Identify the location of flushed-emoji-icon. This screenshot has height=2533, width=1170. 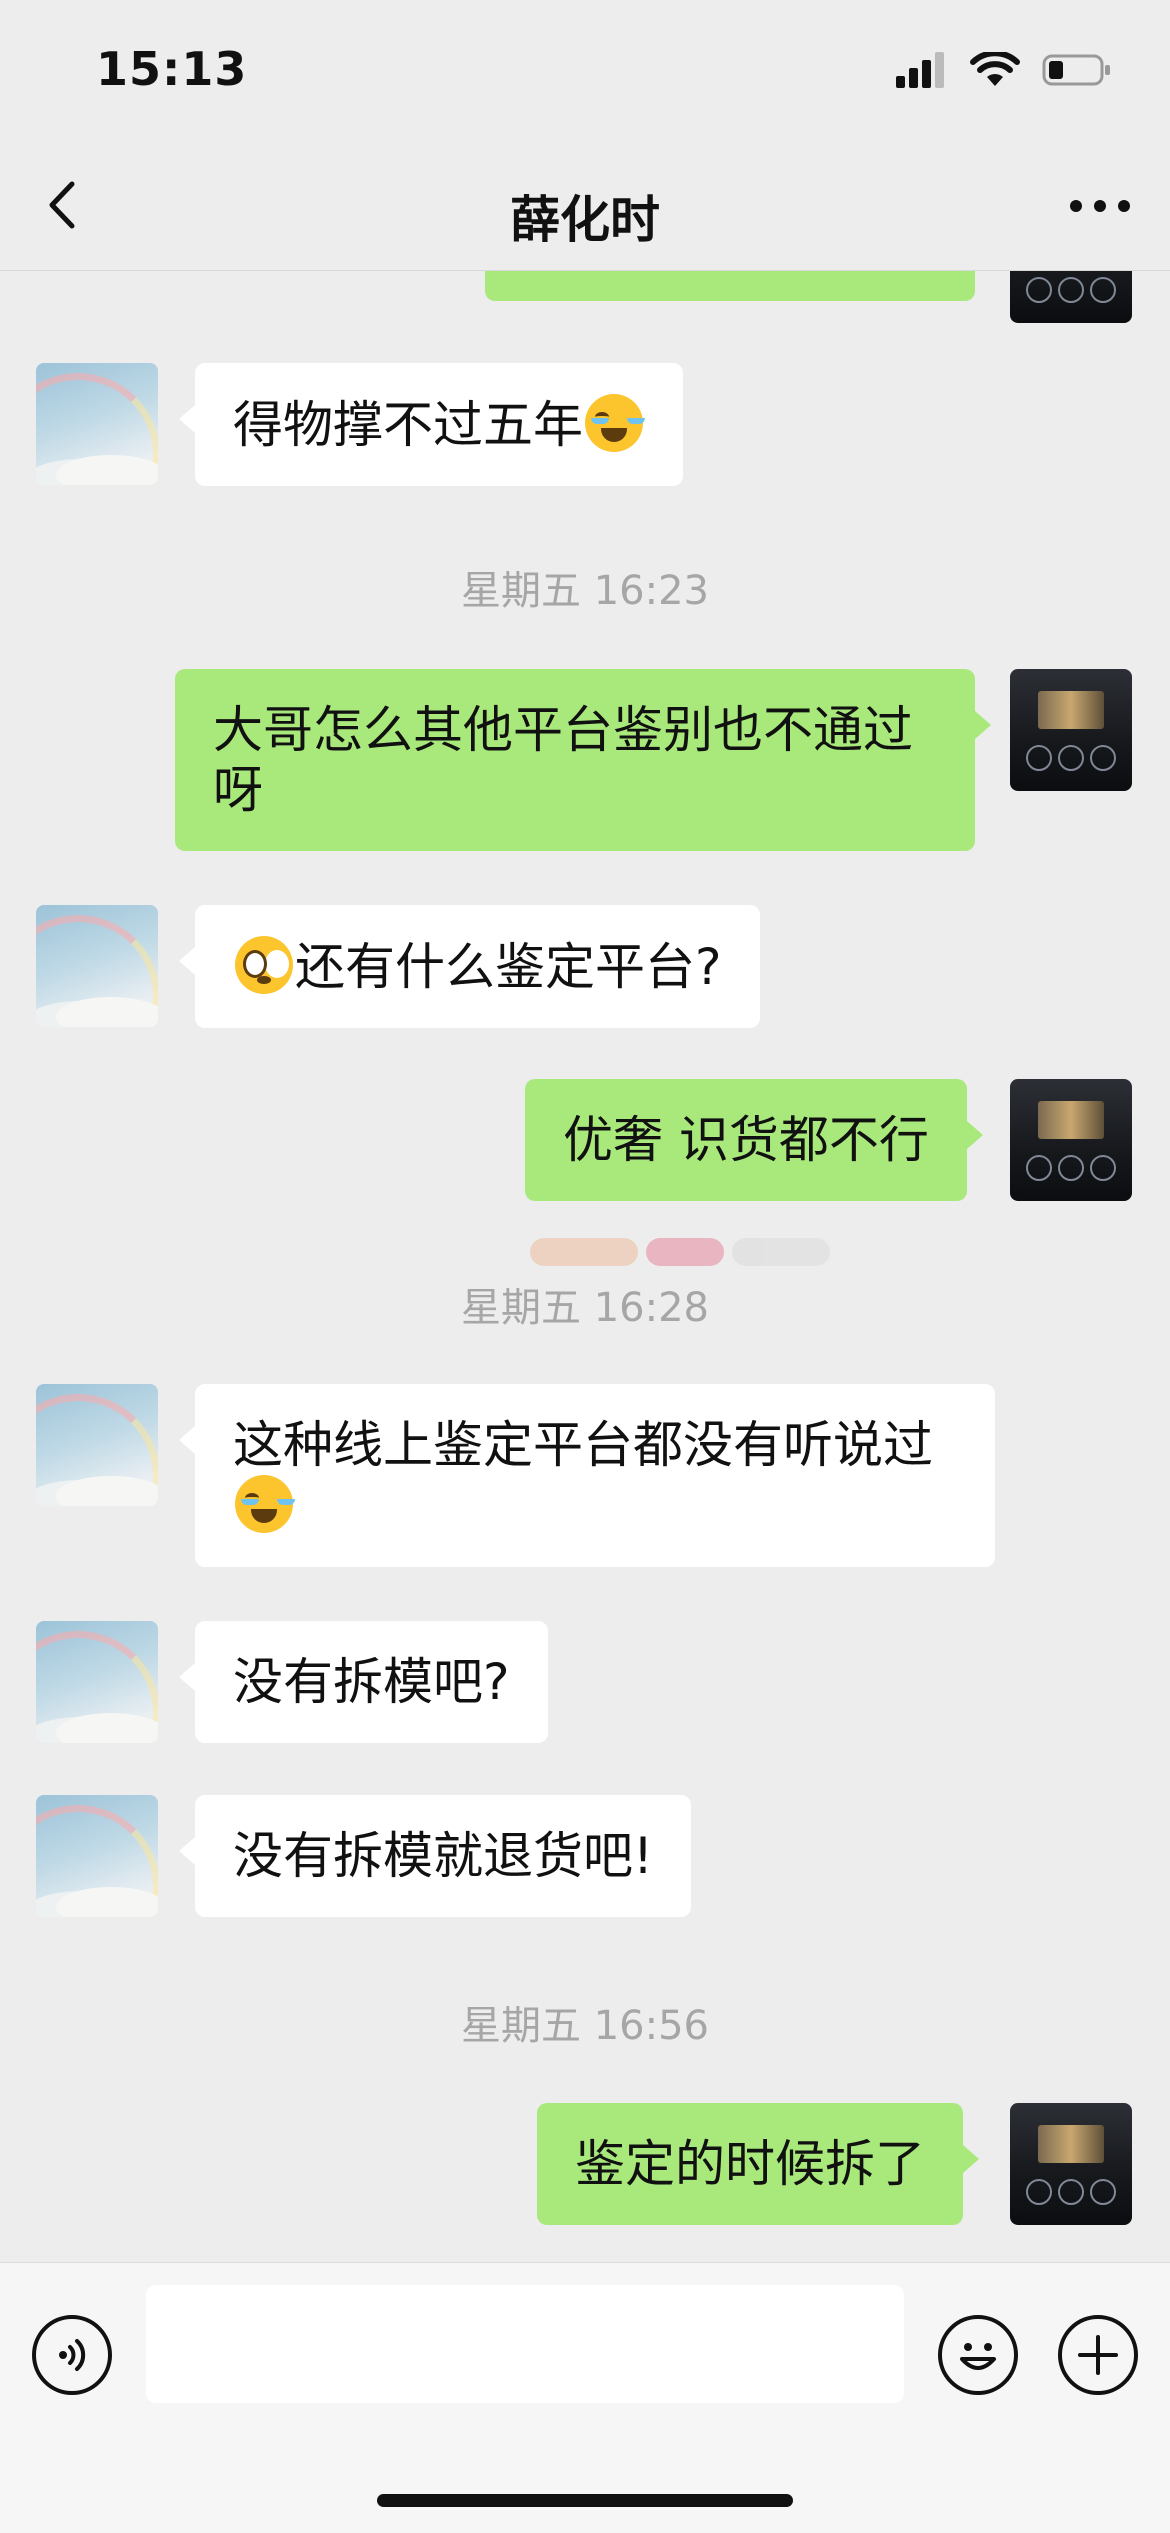
(264, 965).